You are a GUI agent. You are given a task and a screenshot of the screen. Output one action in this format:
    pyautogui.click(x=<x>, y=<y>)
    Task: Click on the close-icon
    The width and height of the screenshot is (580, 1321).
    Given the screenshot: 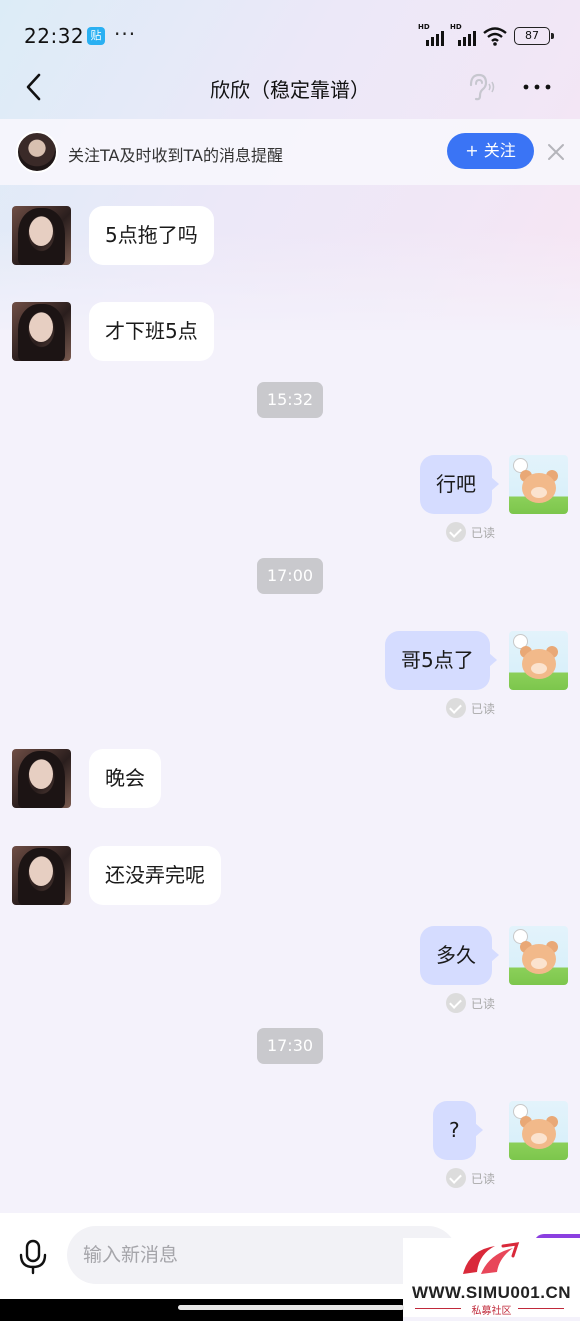 What is the action you would take?
    pyautogui.click(x=556, y=152)
    